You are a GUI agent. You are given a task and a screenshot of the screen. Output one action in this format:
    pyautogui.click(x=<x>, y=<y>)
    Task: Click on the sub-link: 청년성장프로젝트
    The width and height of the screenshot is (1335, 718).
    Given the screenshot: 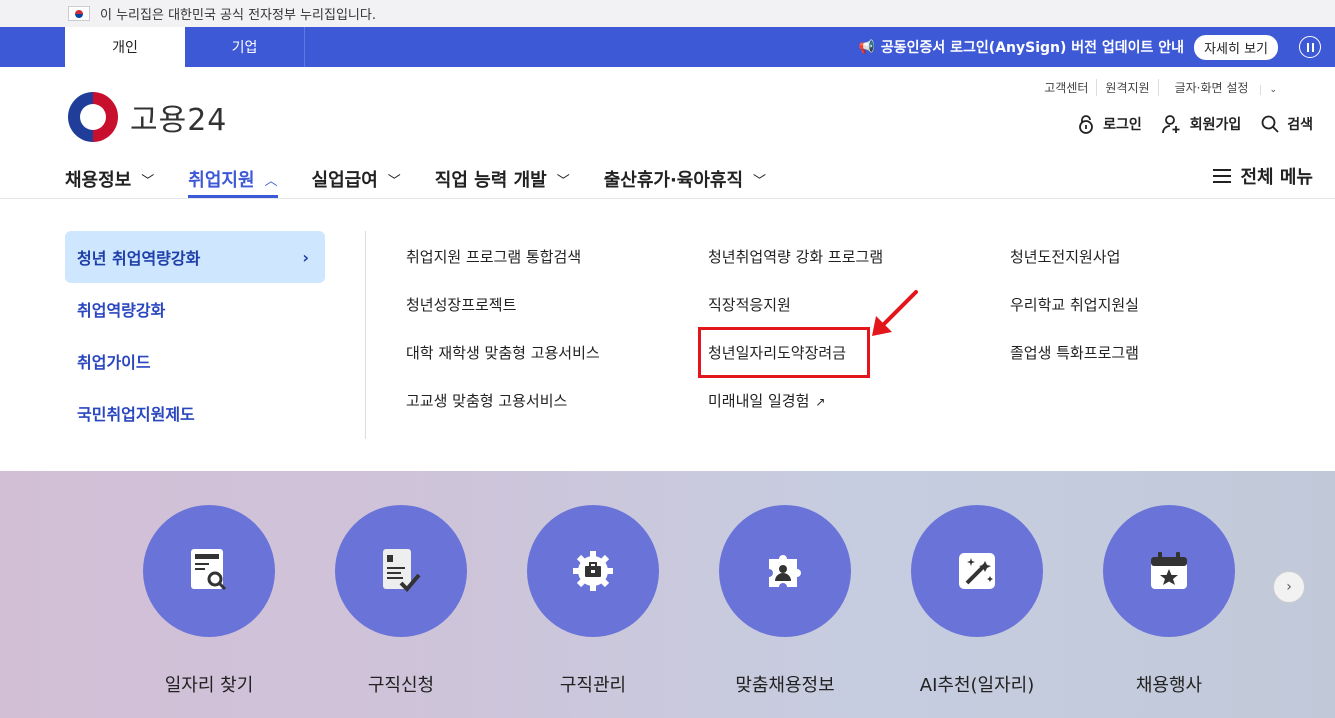 What is the action you would take?
    pyautogui.click(x=461, y=304)
    